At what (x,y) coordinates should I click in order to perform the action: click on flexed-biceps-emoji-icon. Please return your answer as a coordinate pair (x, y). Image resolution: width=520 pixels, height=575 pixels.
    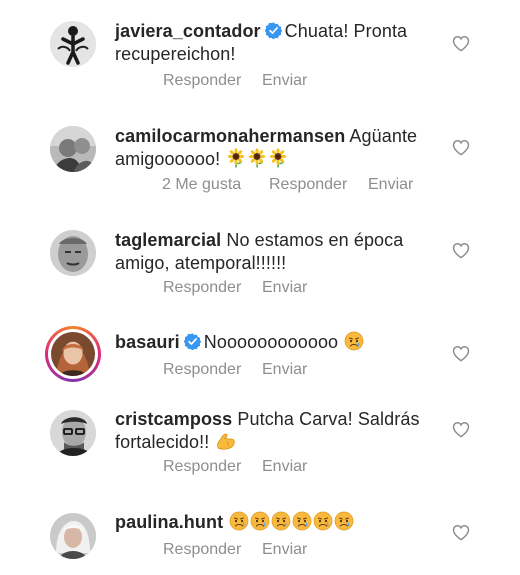
    Looking at the image, I should click on (225, 441).